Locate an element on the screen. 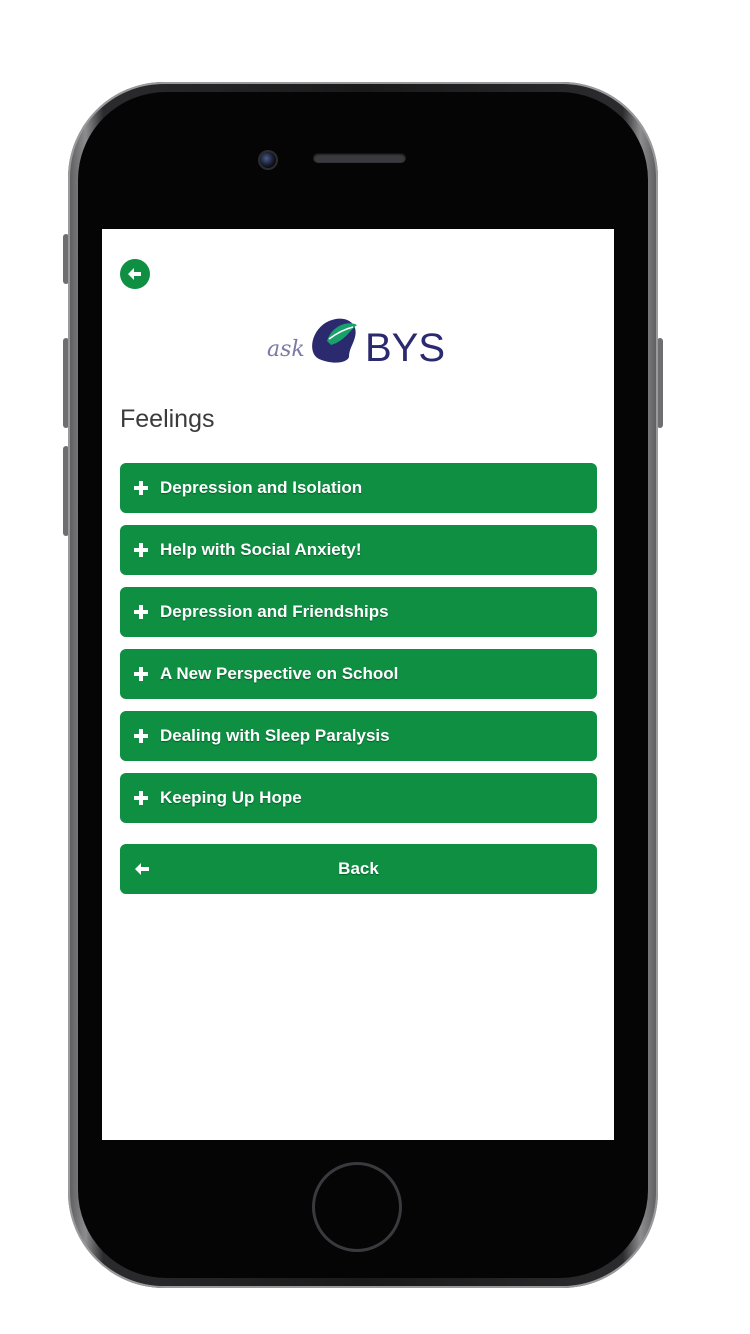 The width and height of the screenshot is (750, 1334). top-back-button is located at coordinates (135, 274).